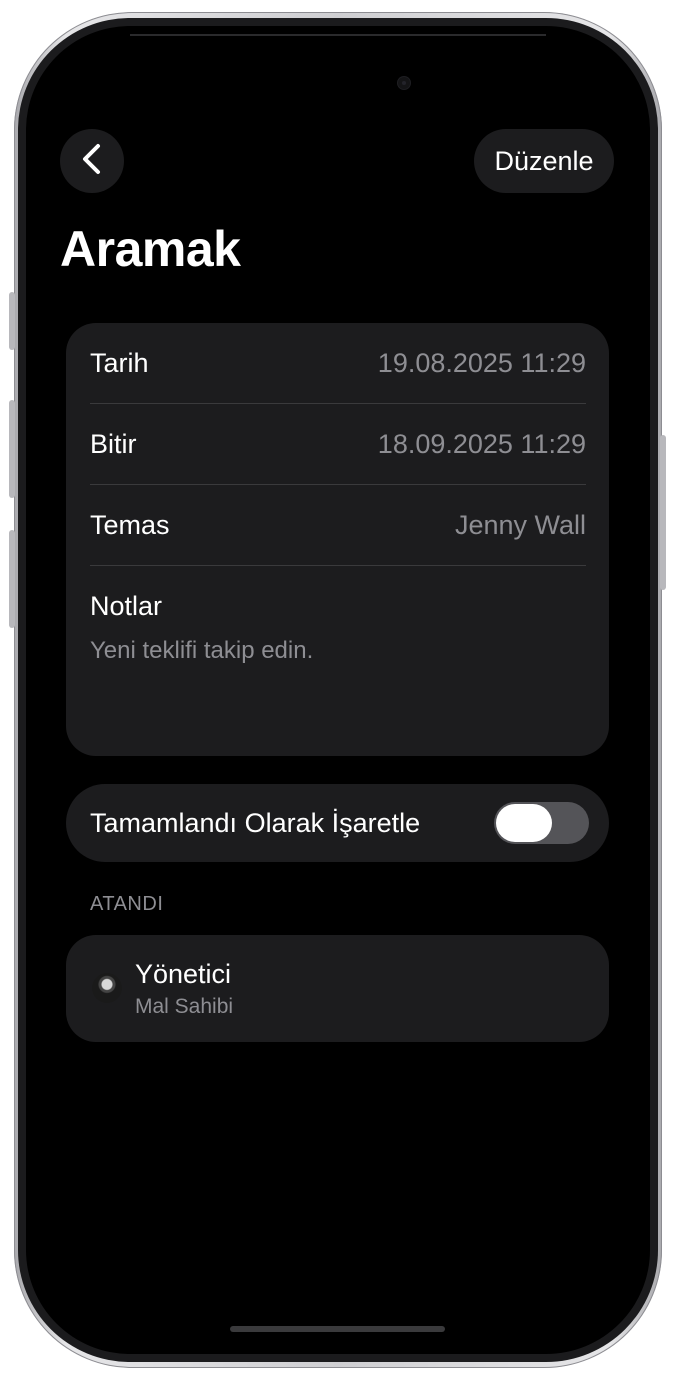 The width and height of the screenshot is (675, 1380). I want to click on end-date-row: Bitir 18.09.2025 11:29, so click(338, 444).